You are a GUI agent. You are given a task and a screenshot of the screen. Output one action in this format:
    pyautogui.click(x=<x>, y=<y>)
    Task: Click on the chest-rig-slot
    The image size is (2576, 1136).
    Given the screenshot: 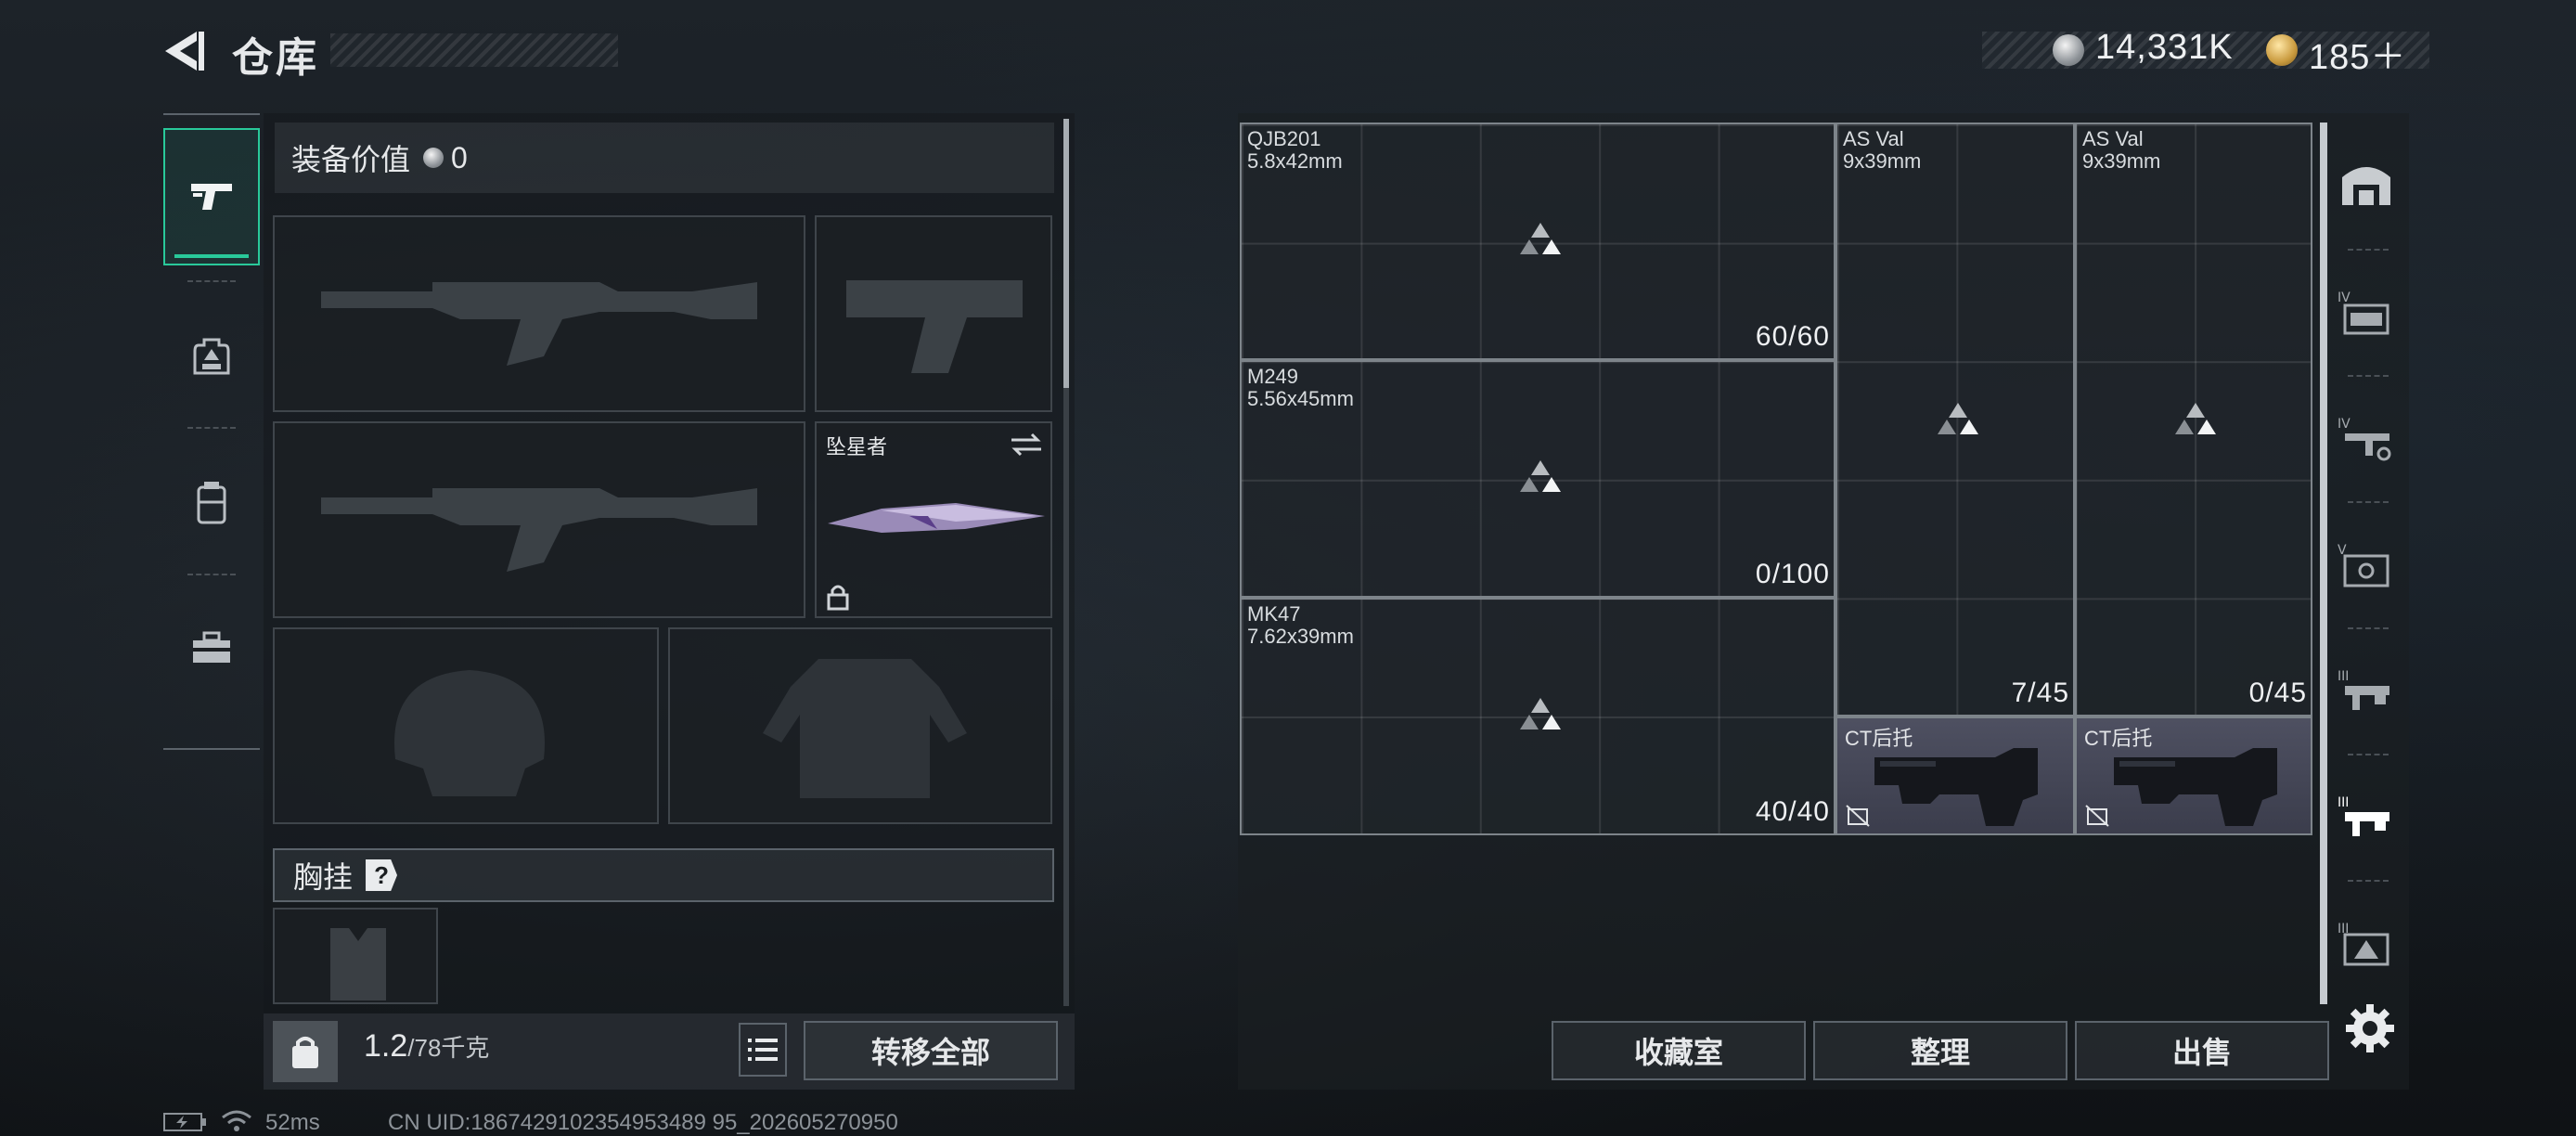 What is the action you would take?
    pyautogui.click(x=355, y=956)
    